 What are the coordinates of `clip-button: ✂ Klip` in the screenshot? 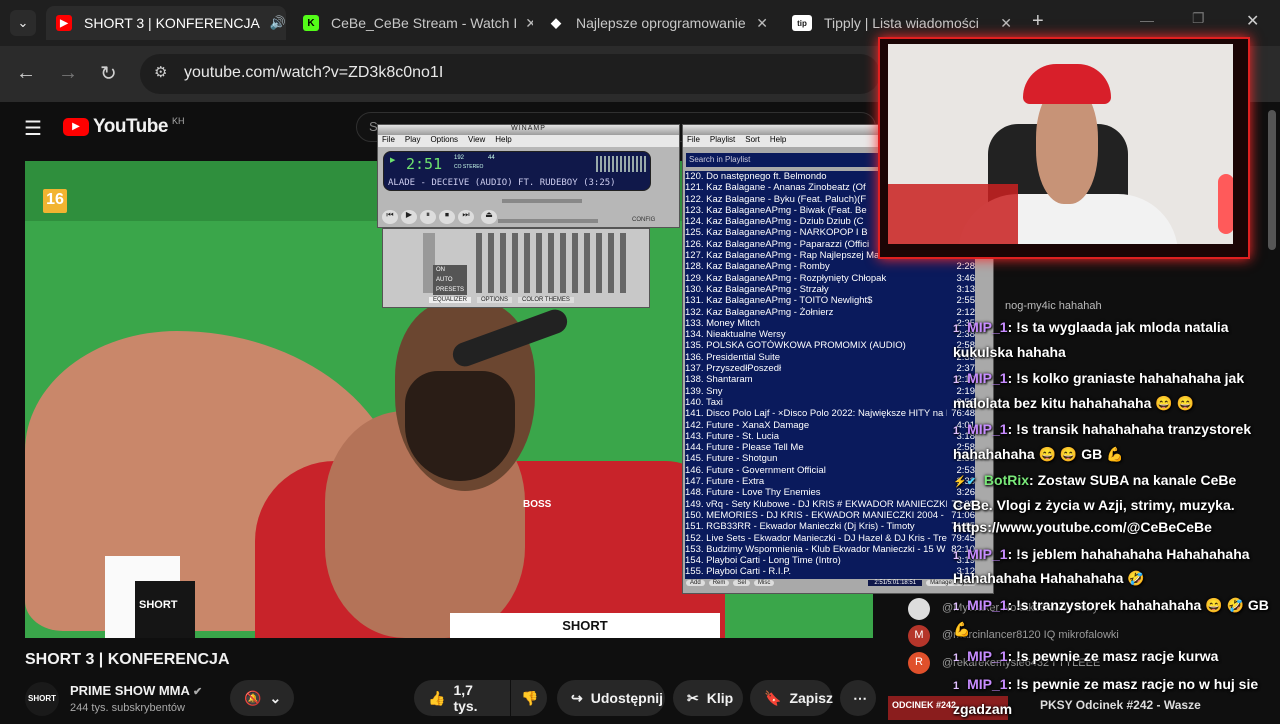 It's located at (708, 698).